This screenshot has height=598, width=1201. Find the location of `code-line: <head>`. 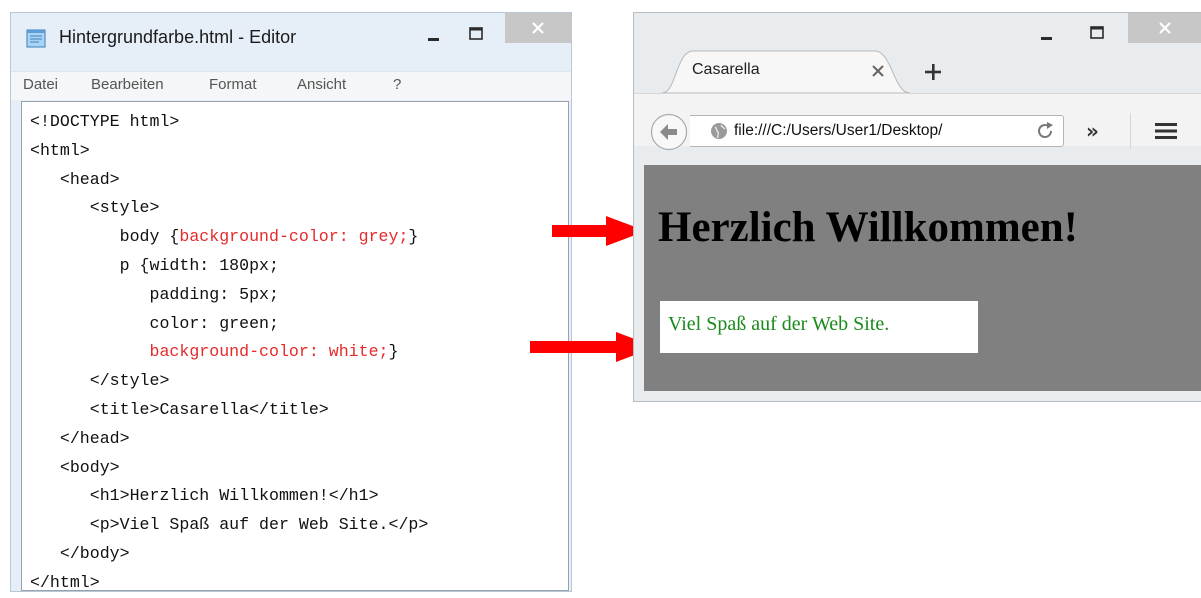

code-line: <head> is located at coordinates (75, 179).